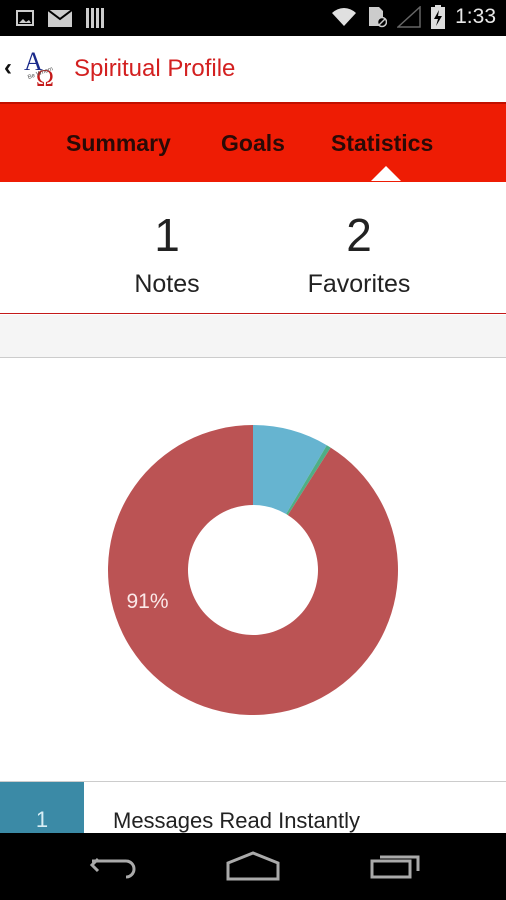 The image size is (506, 900). Describe the element at coordinates (167, 284) in the screenshot. I see `notes-label: Notes` at that location.